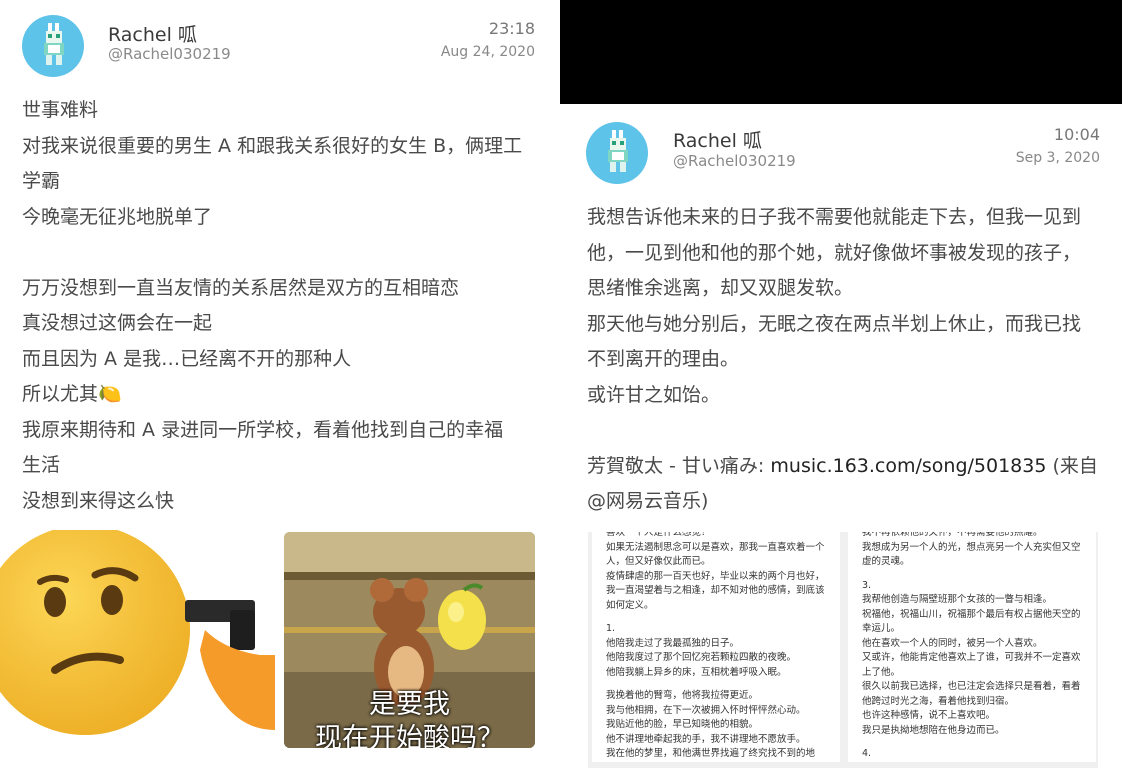 The image size is (1122, 768). I want to click on text-line: 所以尤其🍋, so click(72, 394).